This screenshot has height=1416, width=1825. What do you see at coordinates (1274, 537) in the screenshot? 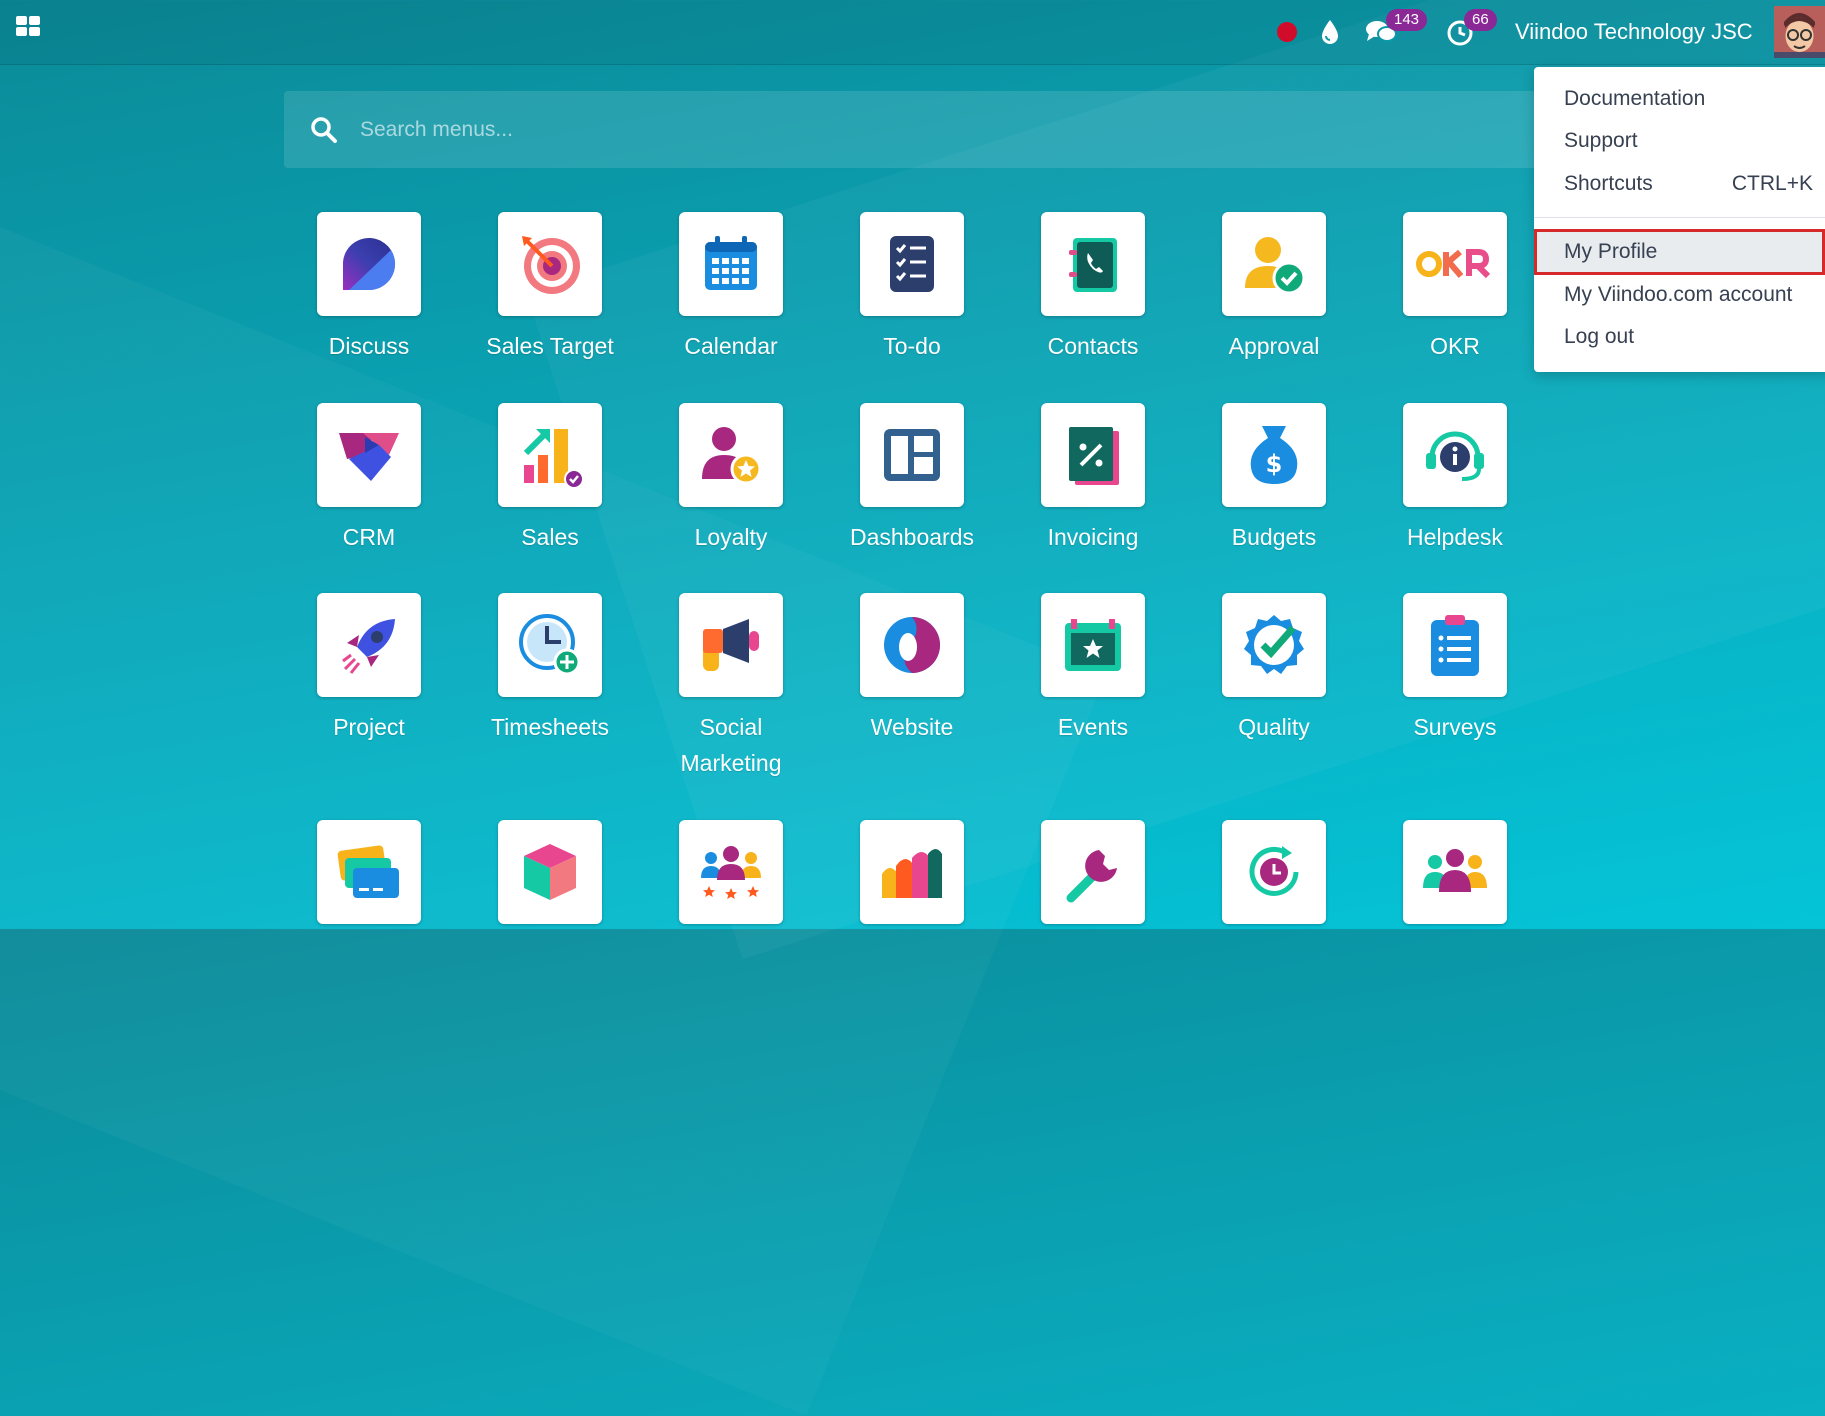
I see `app-label: Budgets` at bounding box center [1274, 537].